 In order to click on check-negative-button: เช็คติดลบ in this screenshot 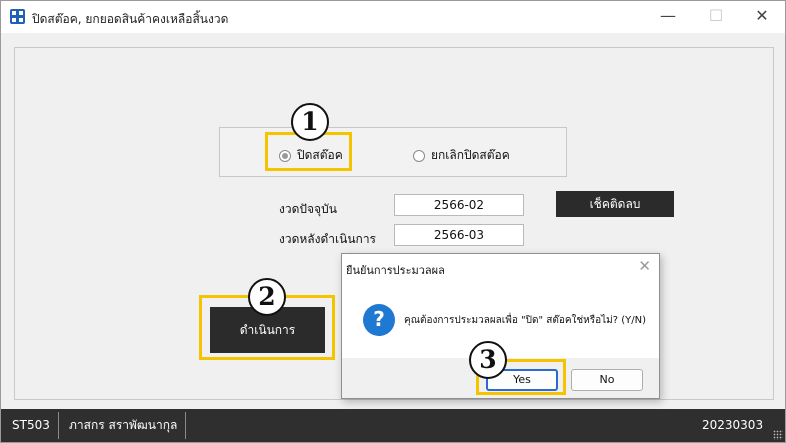, I will do `click(615, 204)`.